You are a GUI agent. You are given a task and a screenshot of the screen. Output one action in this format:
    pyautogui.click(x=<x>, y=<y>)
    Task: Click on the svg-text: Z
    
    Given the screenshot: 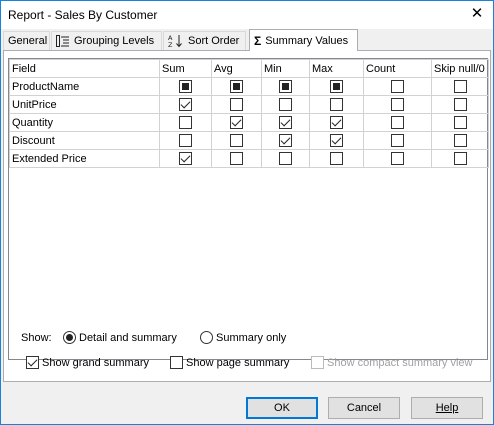 What is the action you would take?
    pyautogui.click(x=170, y=44)
    